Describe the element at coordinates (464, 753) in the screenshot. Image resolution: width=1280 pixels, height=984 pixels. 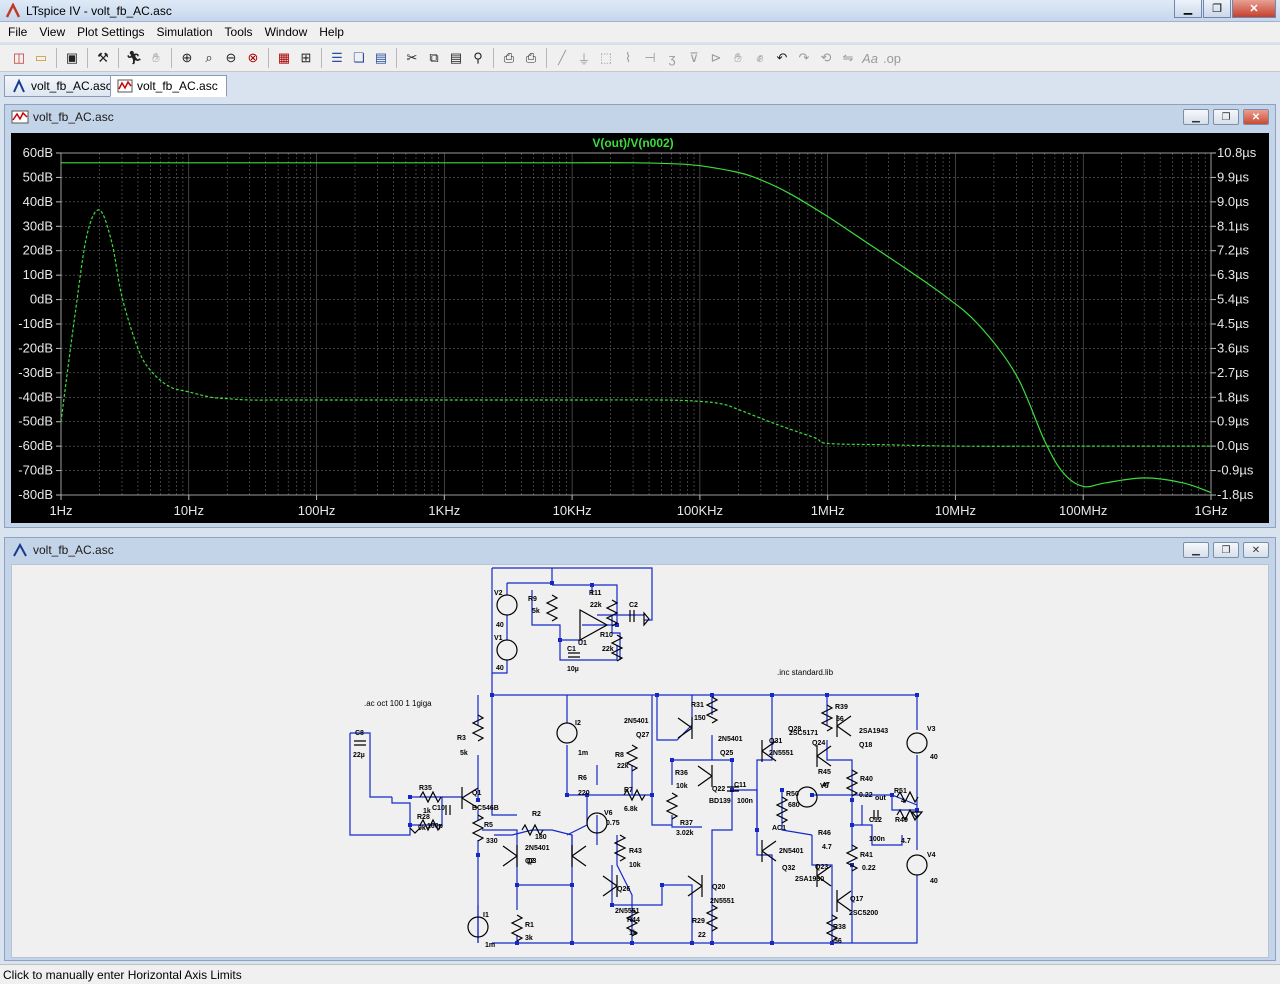
I see `schematic-label: 5k` at that location.